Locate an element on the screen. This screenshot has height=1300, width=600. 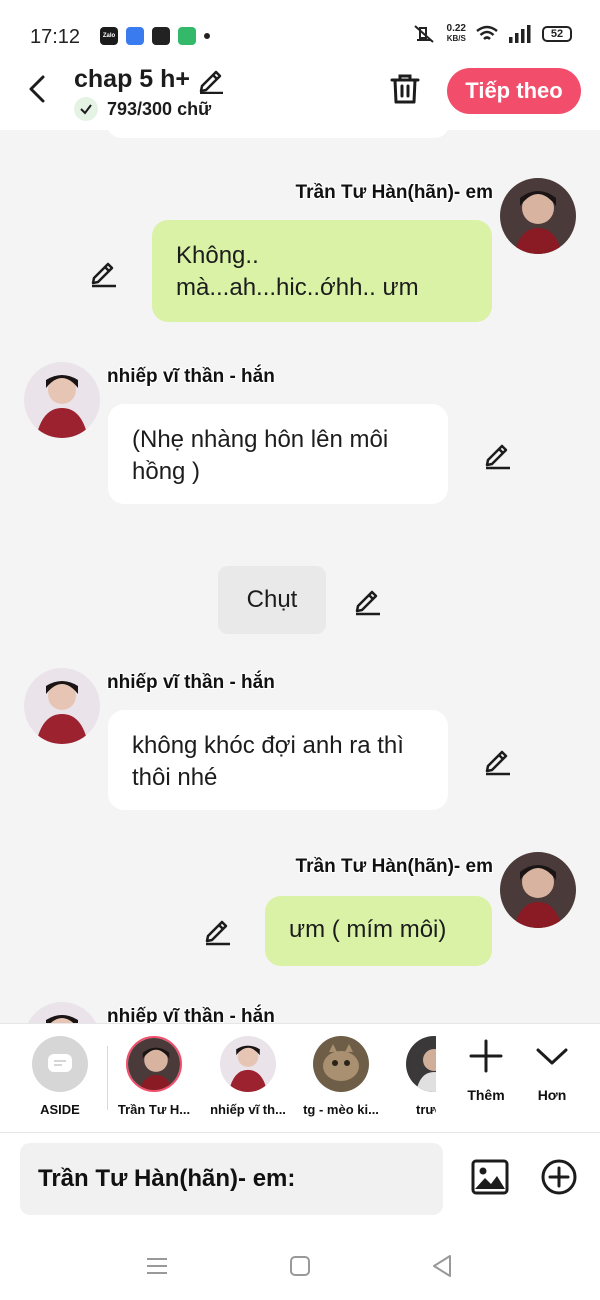
message-bubble: ưm ( mím môi) is located at coordinates (378, 931).